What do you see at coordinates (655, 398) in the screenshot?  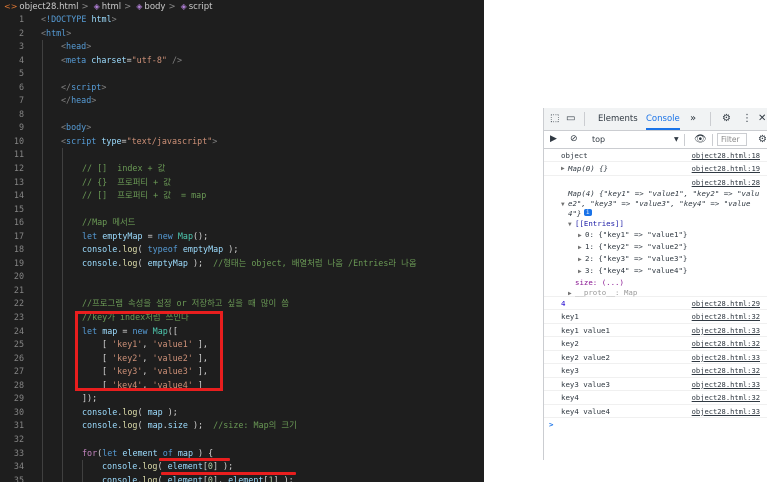 I see `console-message: key4 object28.html:32` at bounding box center [655, 398].